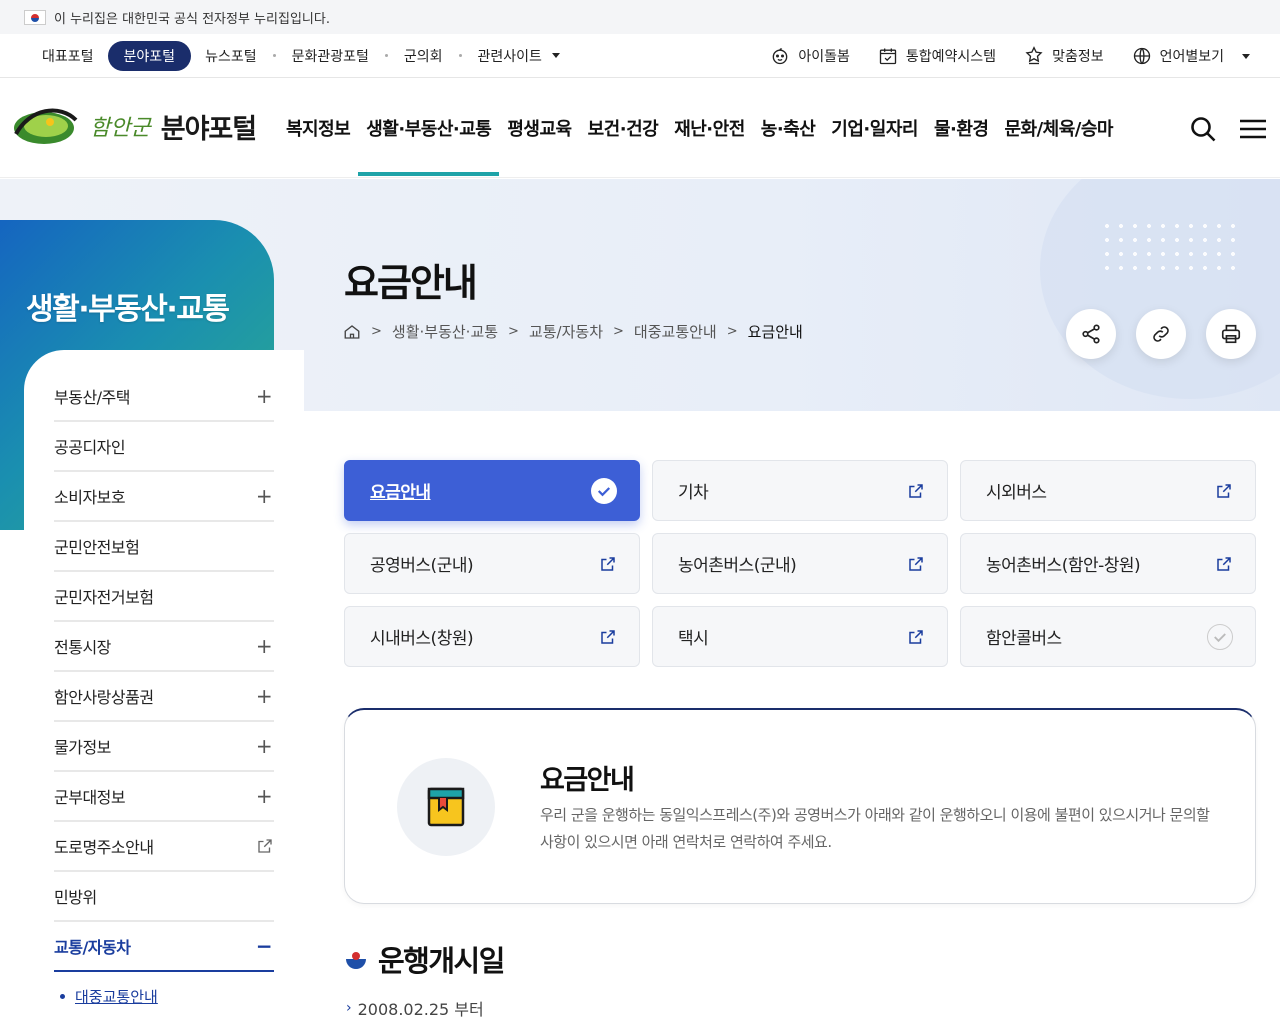 The height and width of the screenshot is (1030, 1280). Describe the element at coordinates (164, 397) in the screenshot. I see `side-item-realestate: 부동산/주택 +` at that location.